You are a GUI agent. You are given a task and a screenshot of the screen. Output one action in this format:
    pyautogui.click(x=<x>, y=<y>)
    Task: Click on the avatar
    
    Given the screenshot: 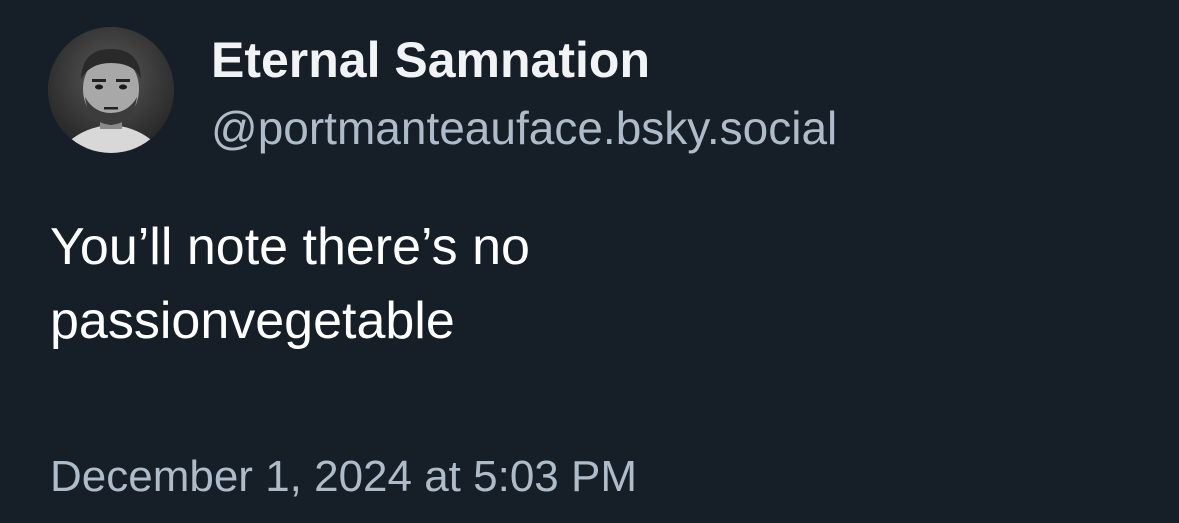 What is the action you would take?
    pyautogui.click(x=111, y=90)
    